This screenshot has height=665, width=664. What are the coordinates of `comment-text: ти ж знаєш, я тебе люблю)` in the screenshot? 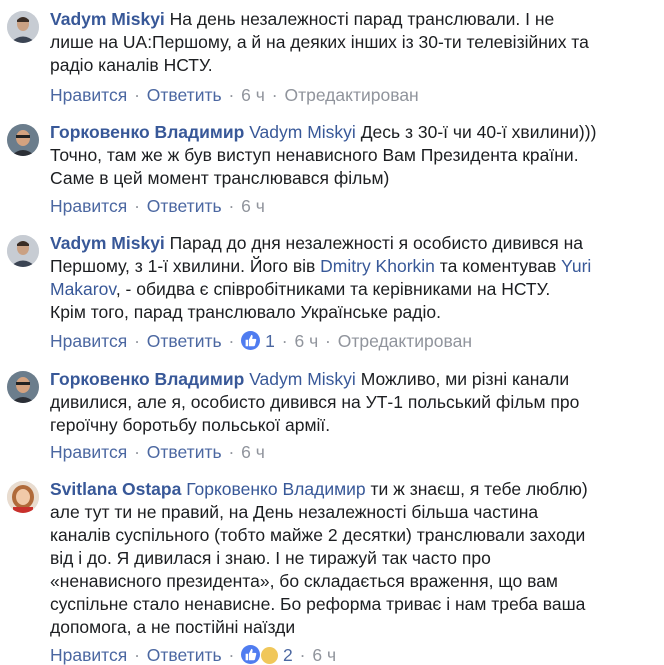 It's located at (476, 489).